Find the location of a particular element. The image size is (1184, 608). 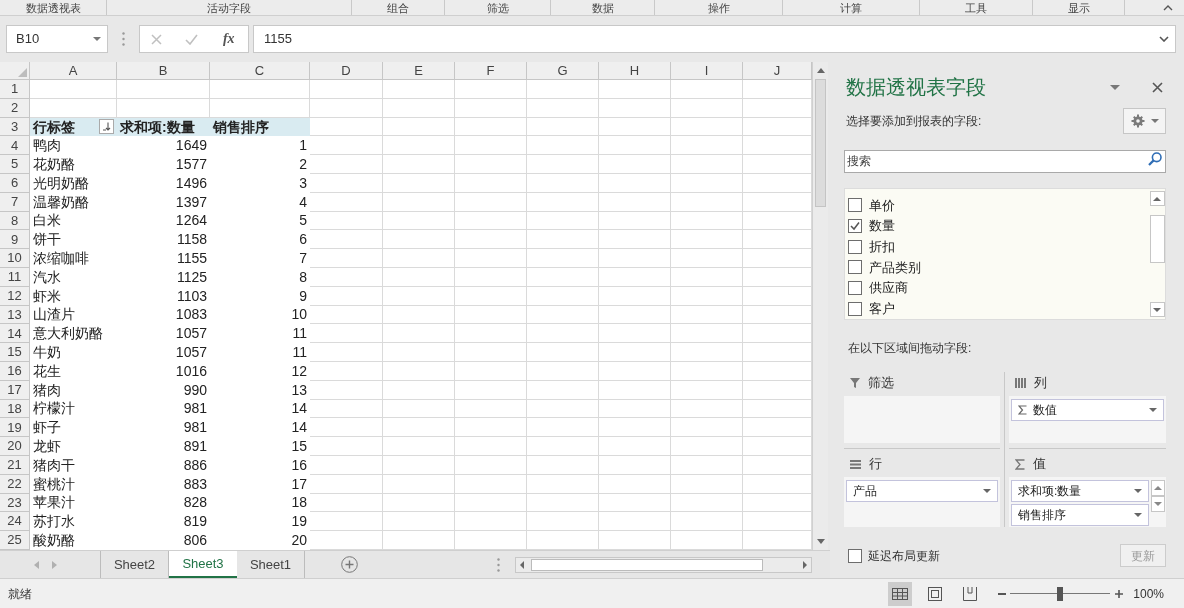

row-number: 25 is located at coordinates (15, 540).